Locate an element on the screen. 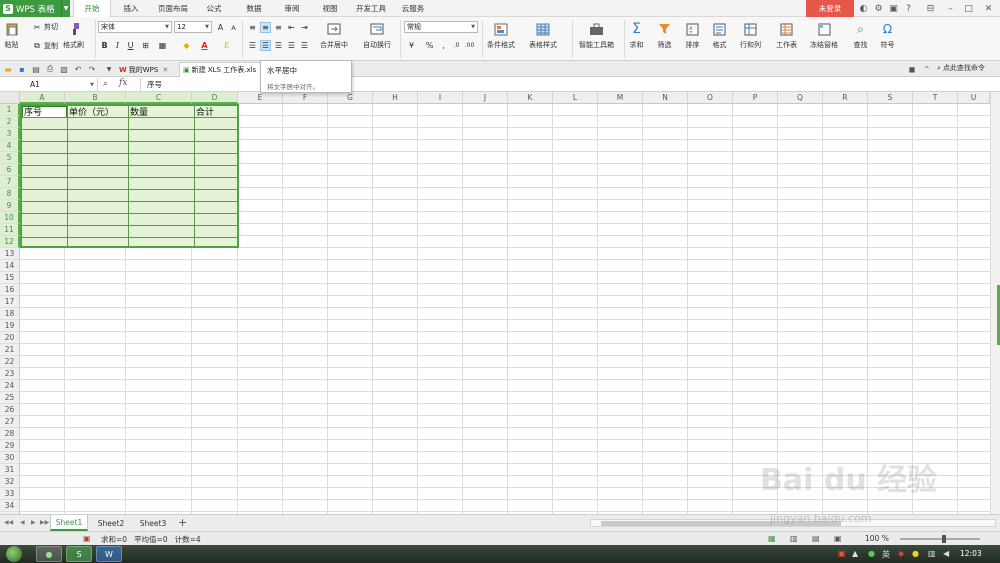 This screenshot has height=563, width=1000. header-cell-unit-price: 单价（元） is located at coordinates (98, 112).